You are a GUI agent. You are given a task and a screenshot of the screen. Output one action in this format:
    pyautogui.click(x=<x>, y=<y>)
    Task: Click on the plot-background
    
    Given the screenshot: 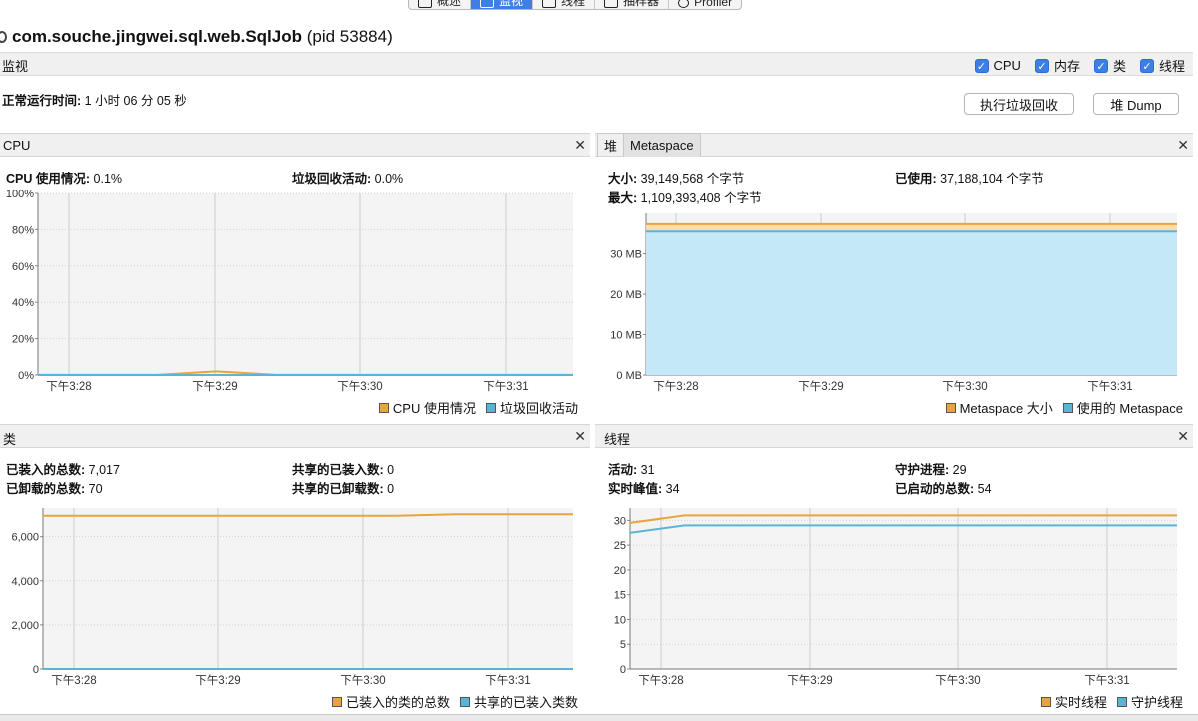 What is the action you would take?
    pyautogui.click(x=305, y=284)
    